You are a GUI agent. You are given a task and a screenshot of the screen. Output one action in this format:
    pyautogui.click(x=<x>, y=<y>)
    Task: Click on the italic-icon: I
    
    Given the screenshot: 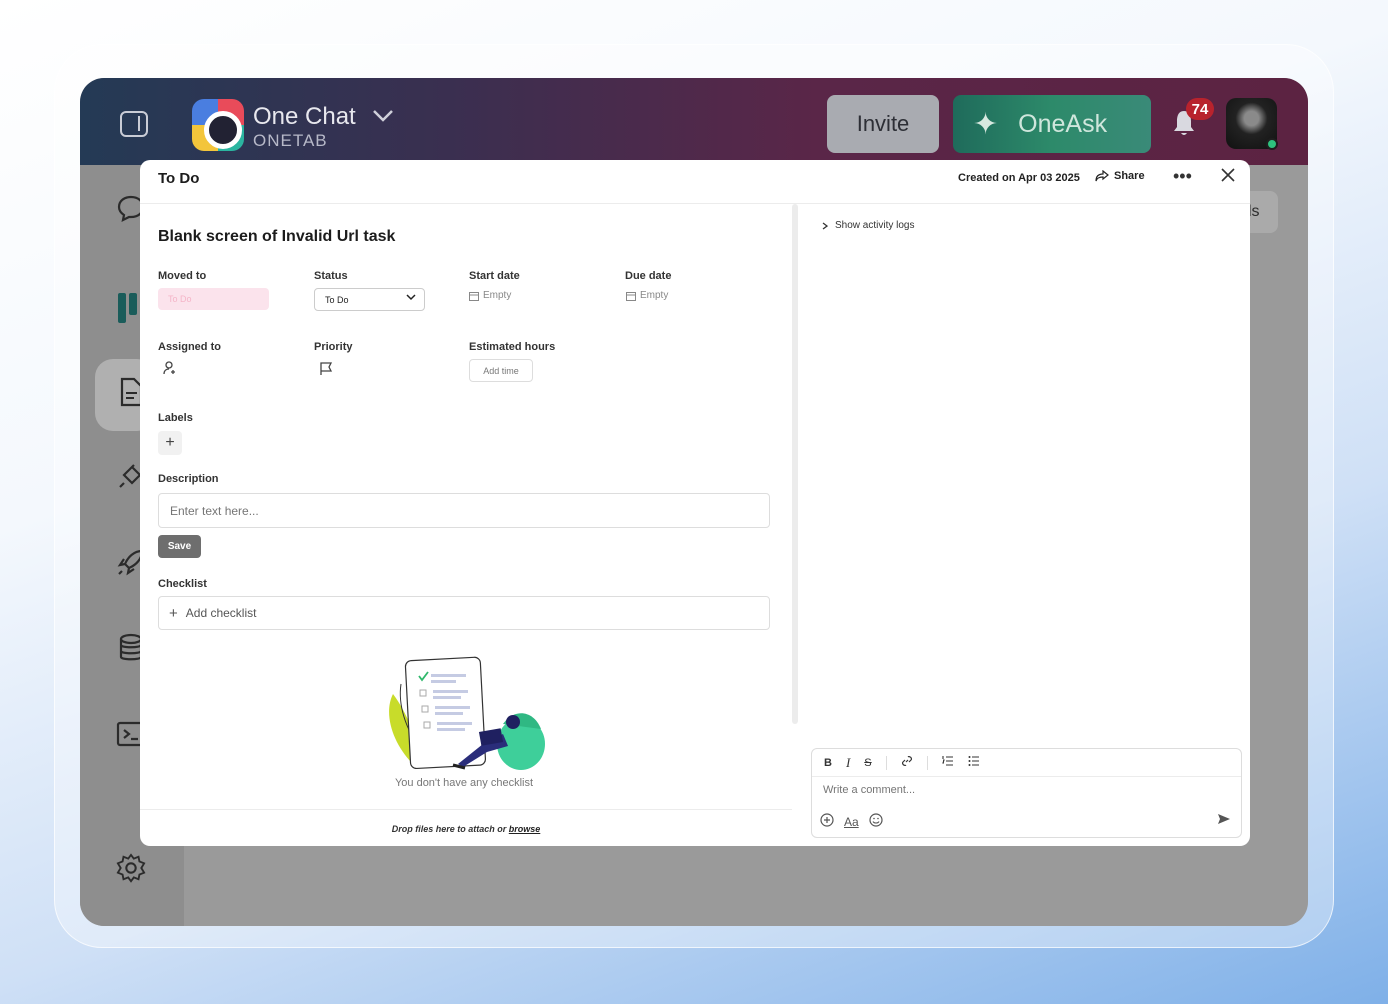 What is the action you would take?
    pyautogui.click(x=848, y=763)
    